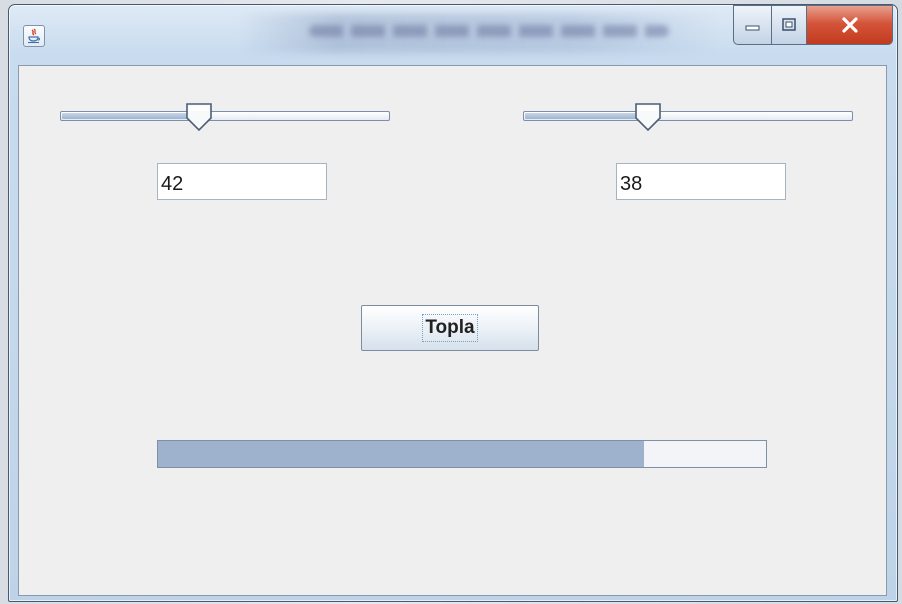 This screenshot has height=604, width=902. I want to click on window-controls, so click(813, 25).